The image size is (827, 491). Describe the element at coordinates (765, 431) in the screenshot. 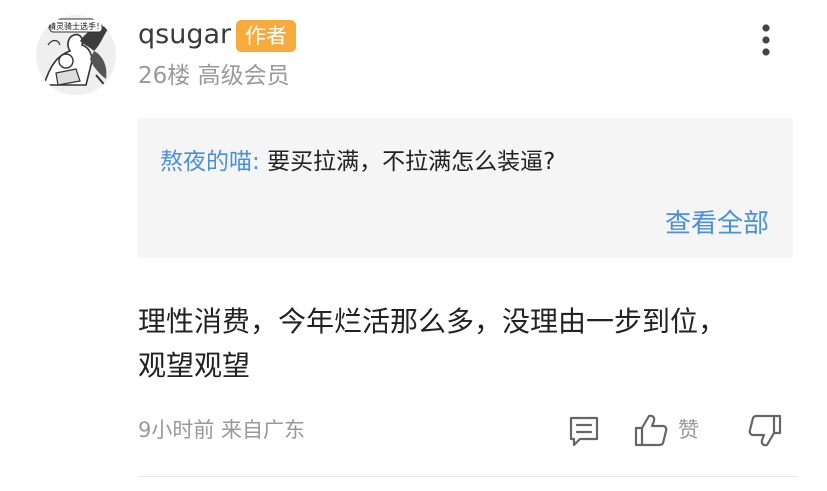

I see `thumbs-down-icon` at that location.